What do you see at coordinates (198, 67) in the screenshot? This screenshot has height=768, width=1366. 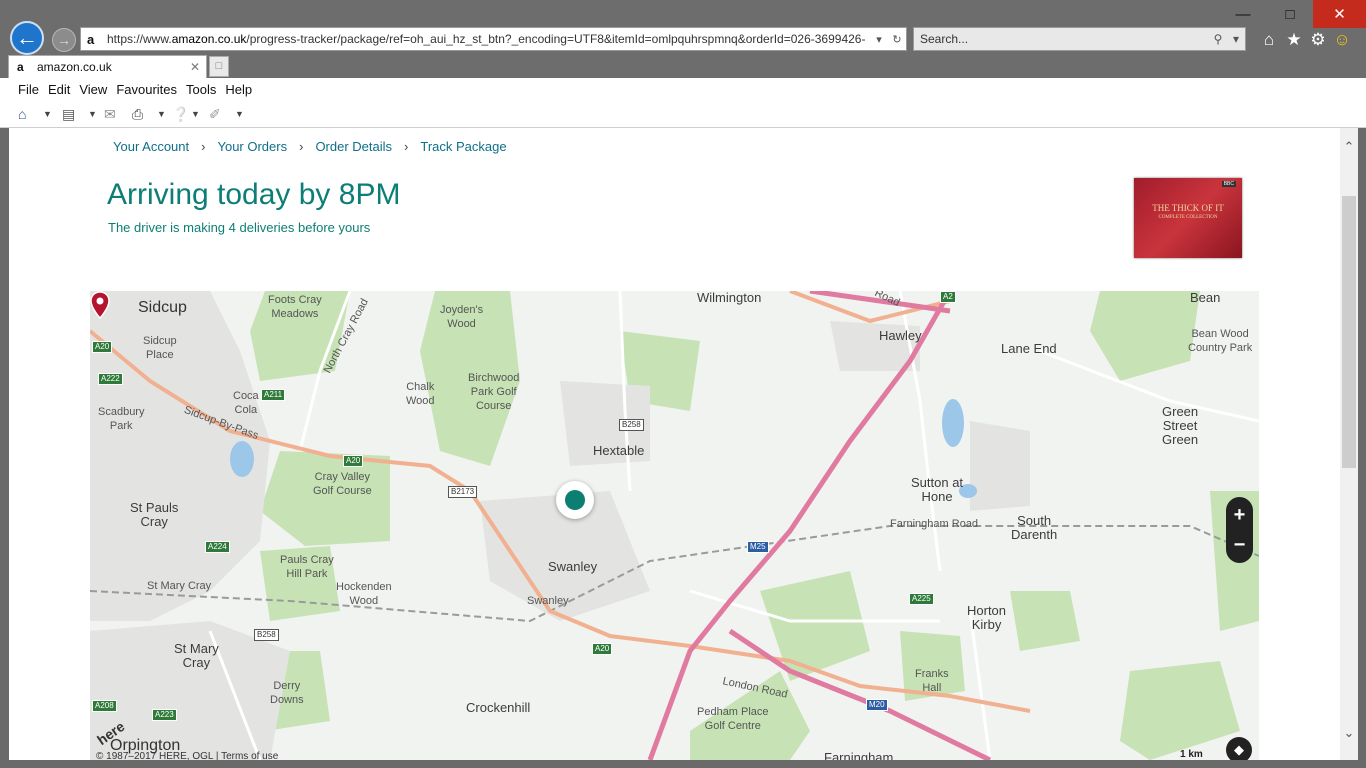 I see `close-tab-icon: ✕` at bounding box center [198, 67].